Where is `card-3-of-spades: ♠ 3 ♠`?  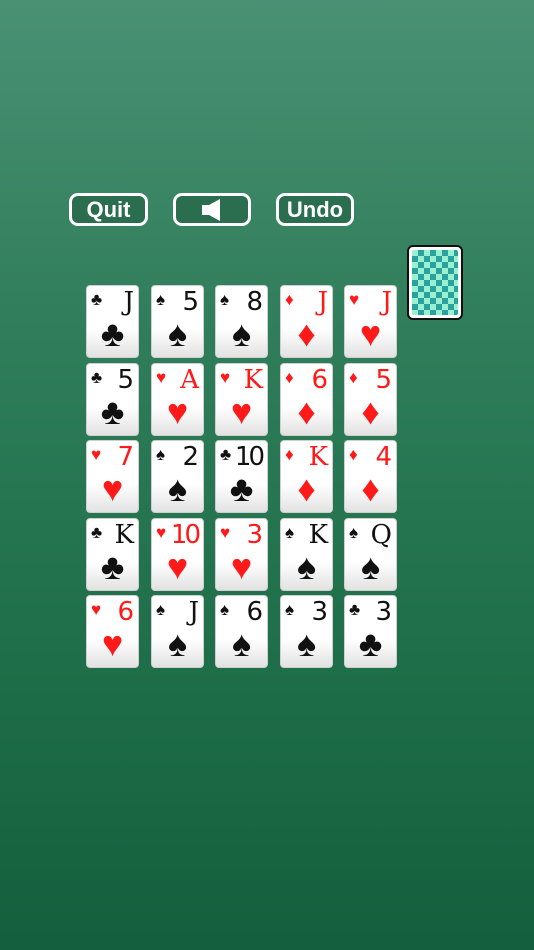
card-3-of-spades: ♠ 3 ♠ is located at coordinates (306, 631).